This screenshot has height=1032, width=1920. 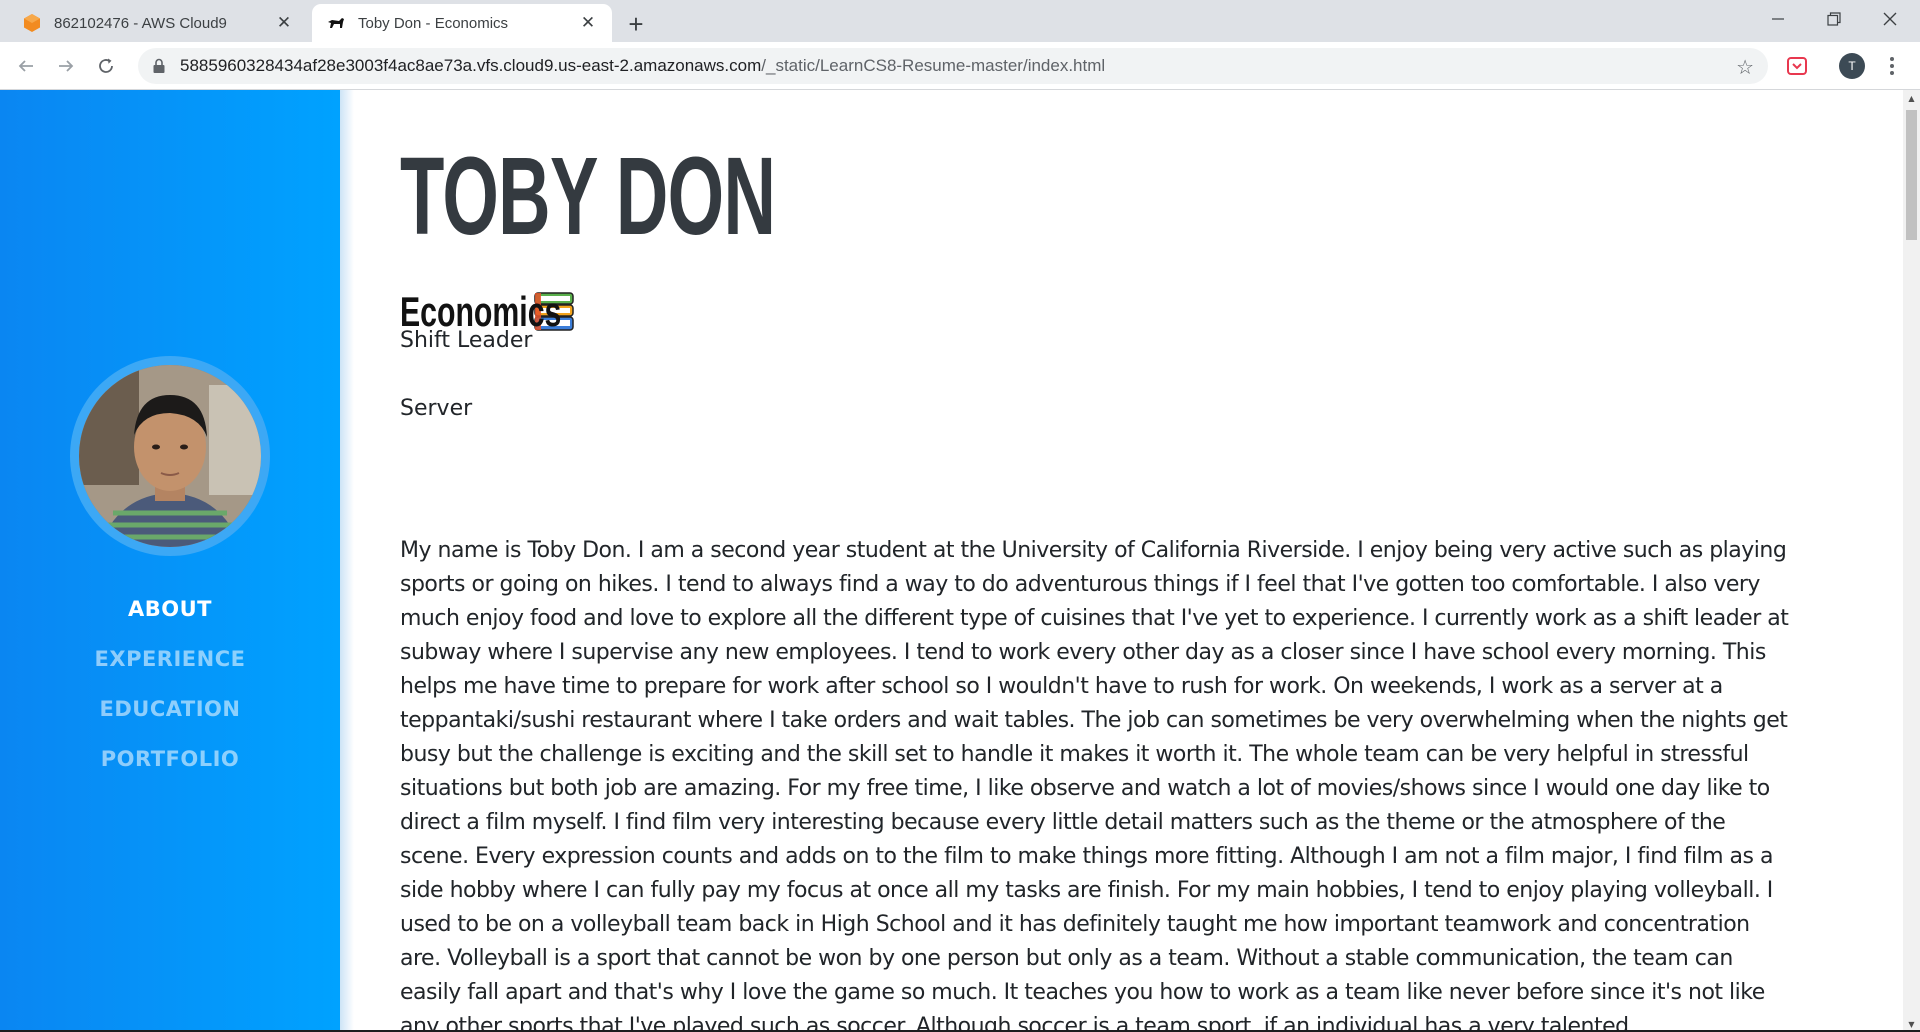 What do you see at coordinates (1852, 66) in the screenshot?
I see `profile-avatar: T` at bounding box center [1852, 66].